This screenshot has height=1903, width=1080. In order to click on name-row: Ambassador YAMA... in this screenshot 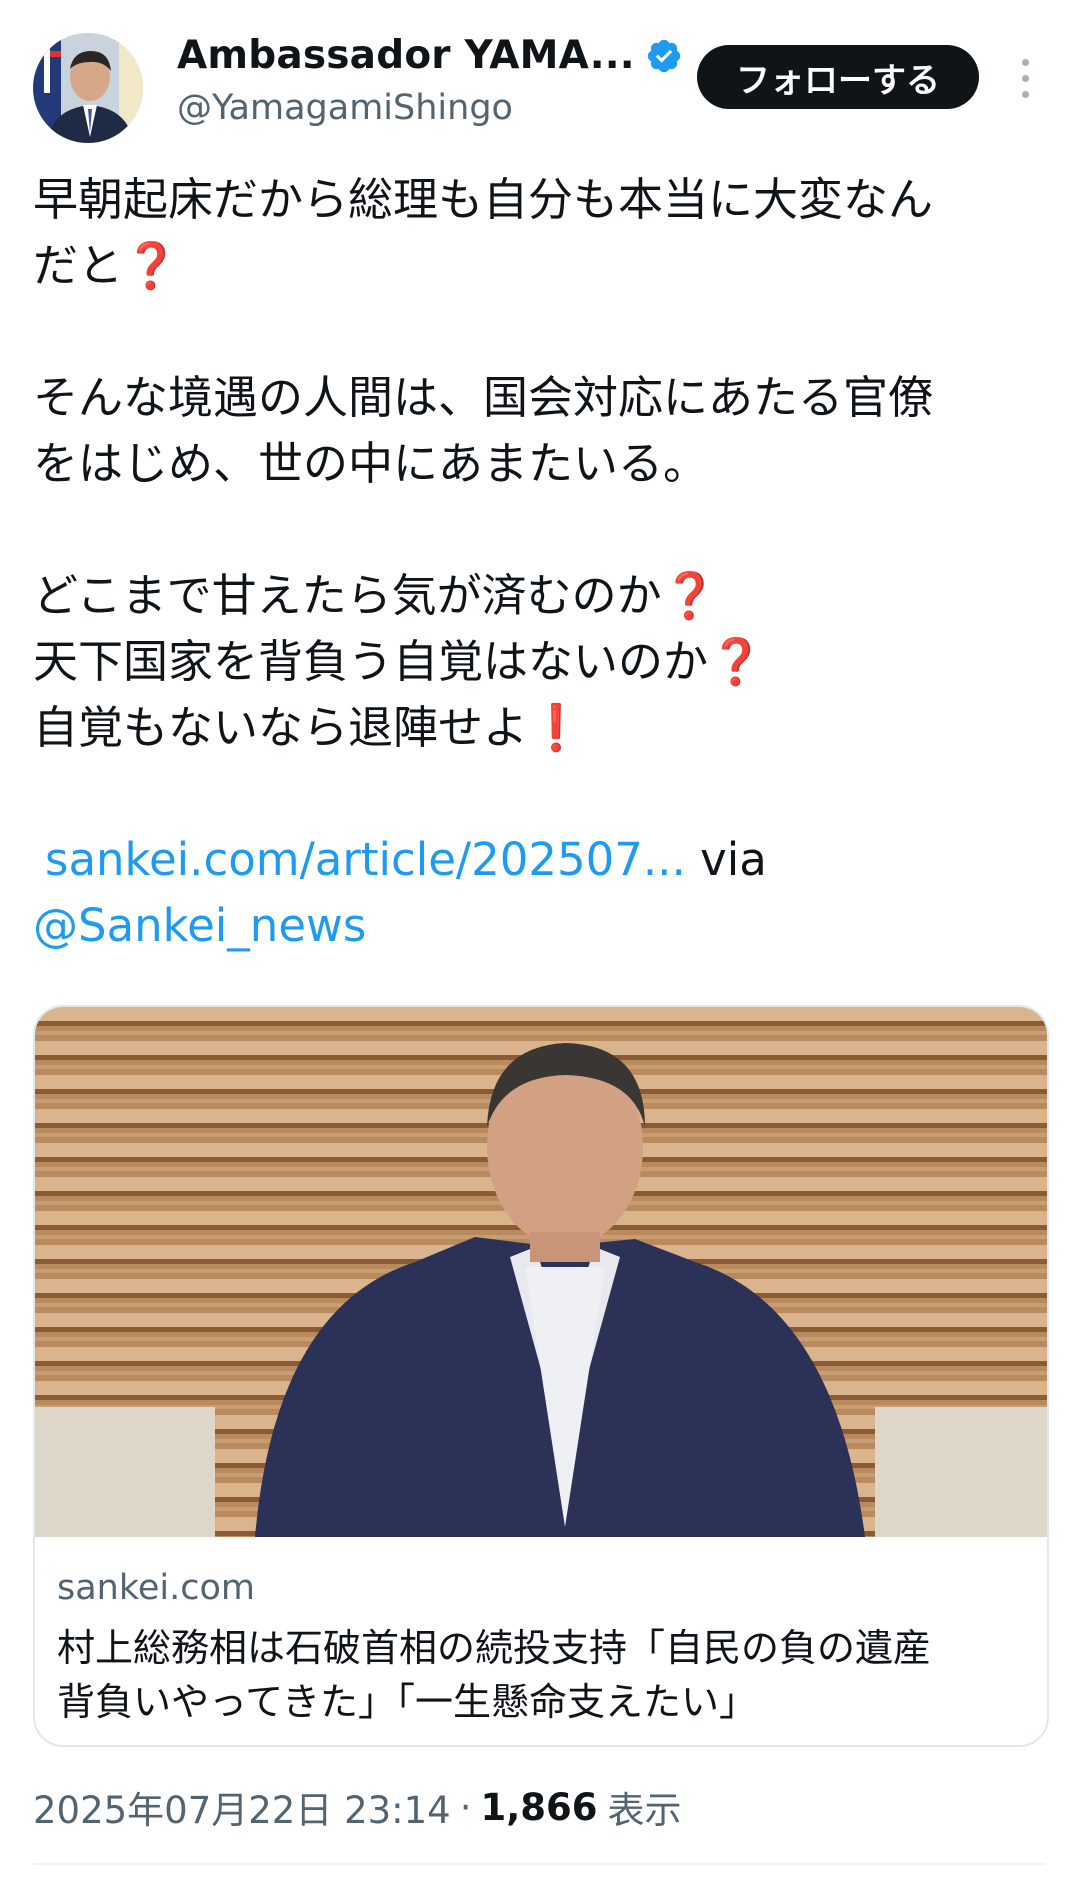, I will do `click(430, 55)`.